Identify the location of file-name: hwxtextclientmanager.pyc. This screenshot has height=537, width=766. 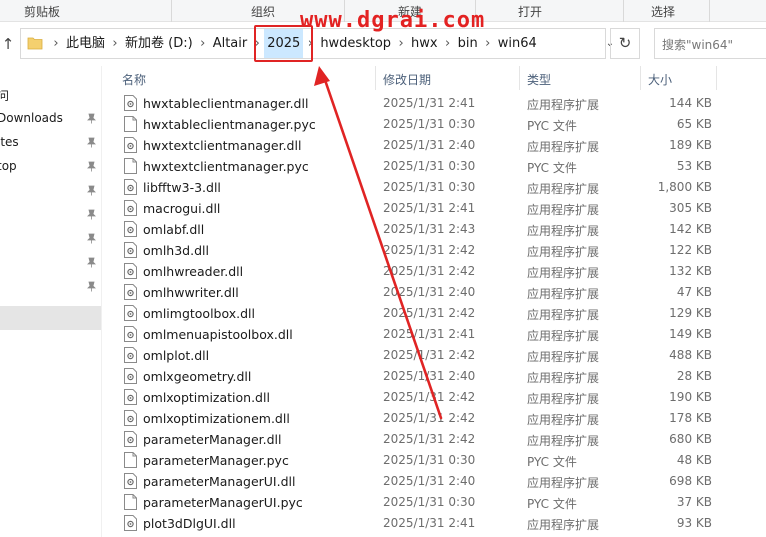
(226, 166).